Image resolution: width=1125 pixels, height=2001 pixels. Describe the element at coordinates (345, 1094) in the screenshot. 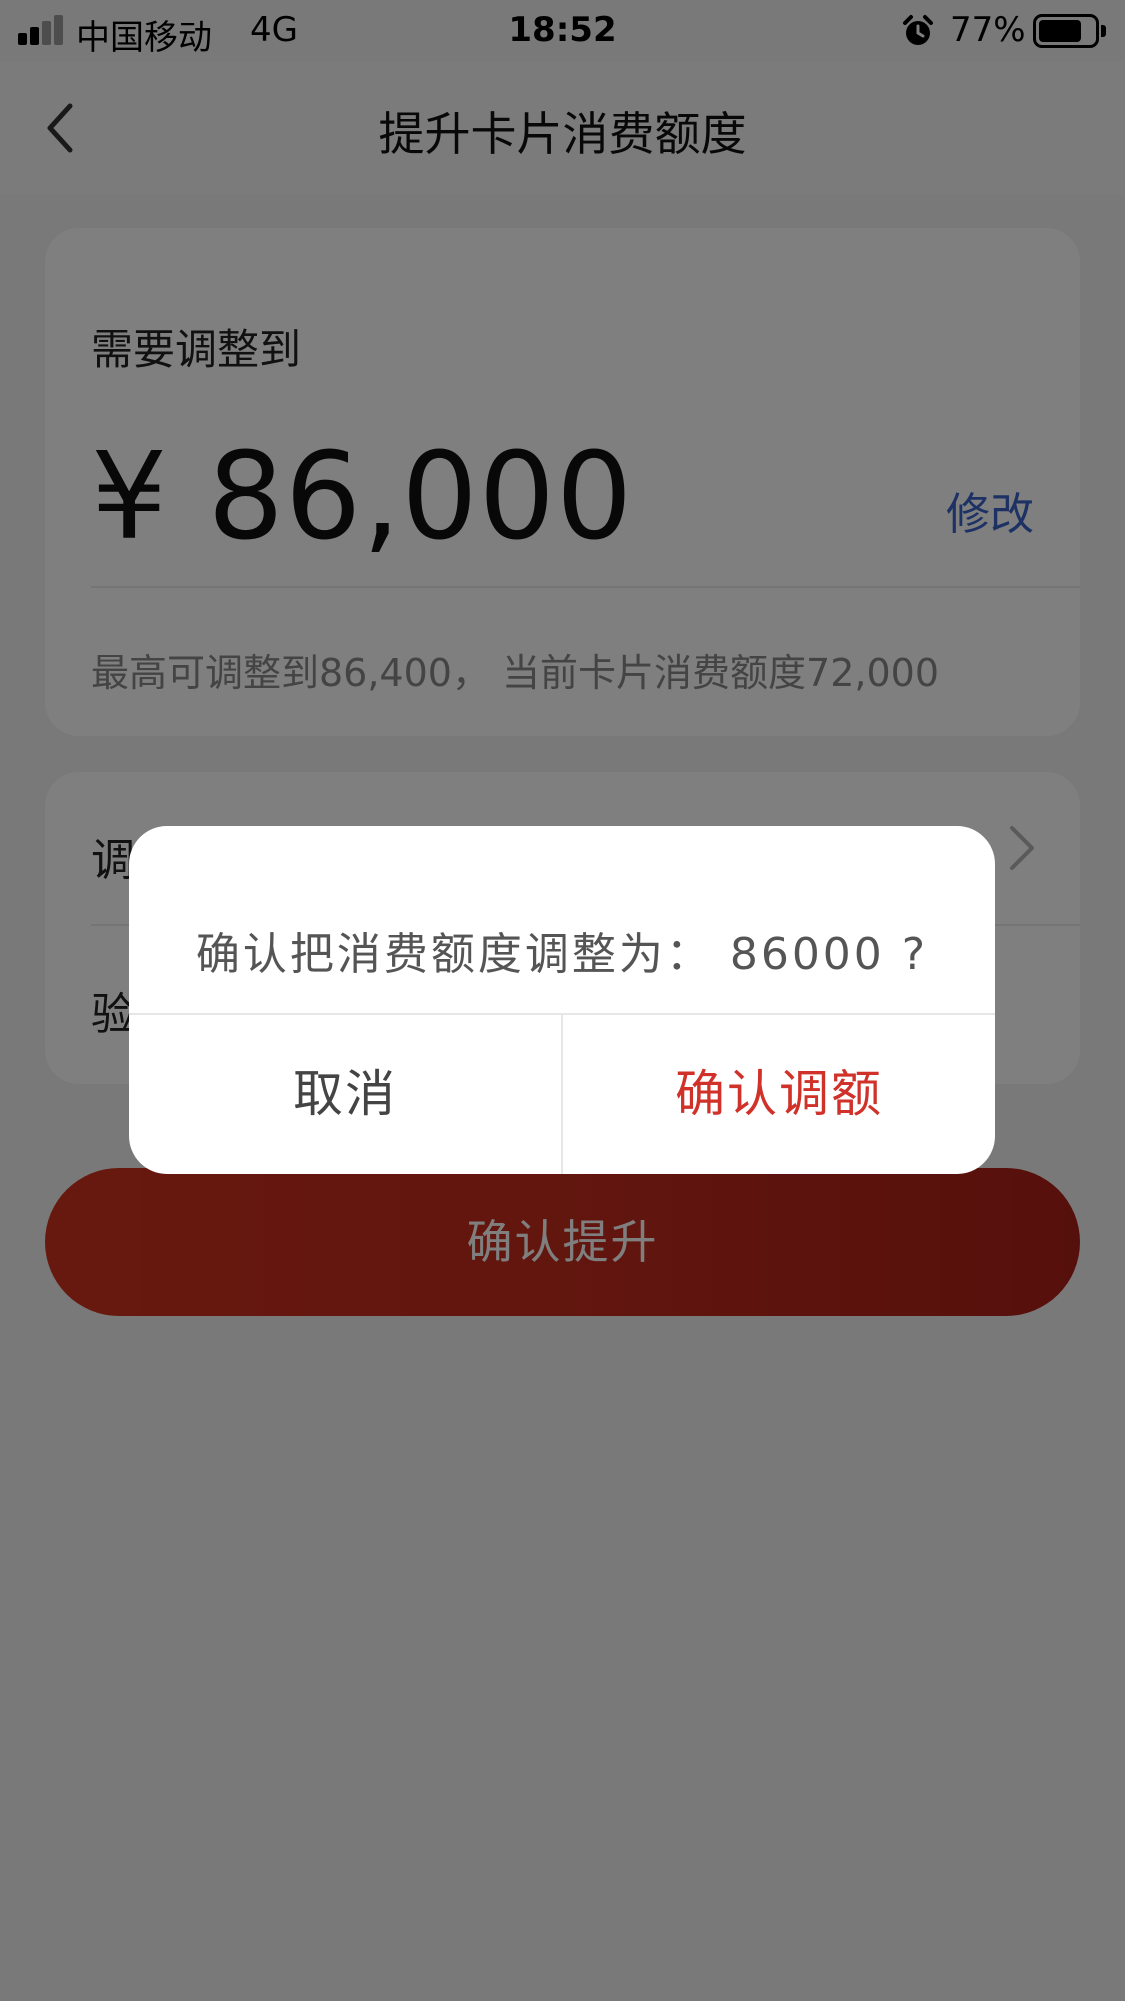

I see `cancel-button: 取消` at that location.